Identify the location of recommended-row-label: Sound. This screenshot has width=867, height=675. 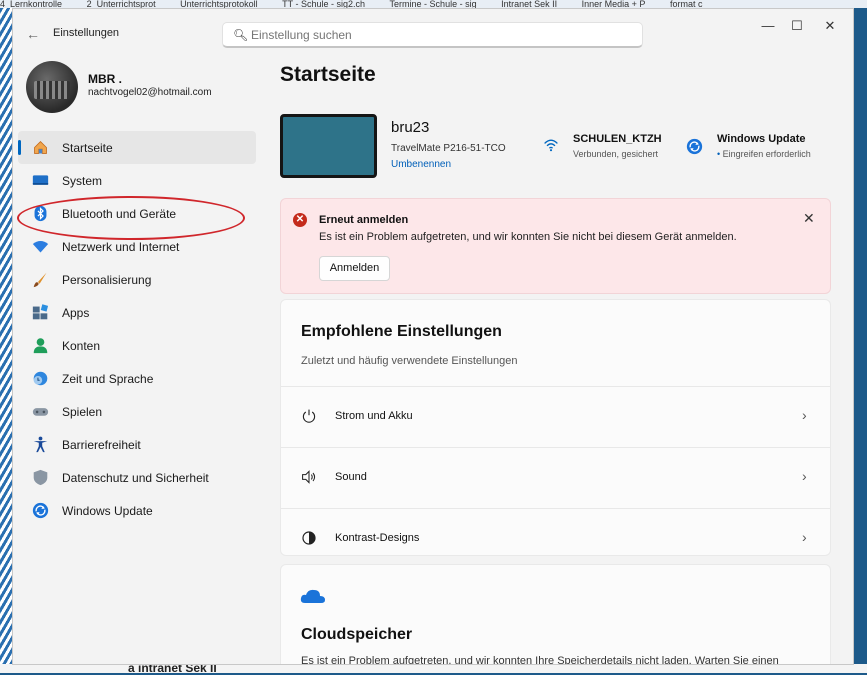
(351, 477).